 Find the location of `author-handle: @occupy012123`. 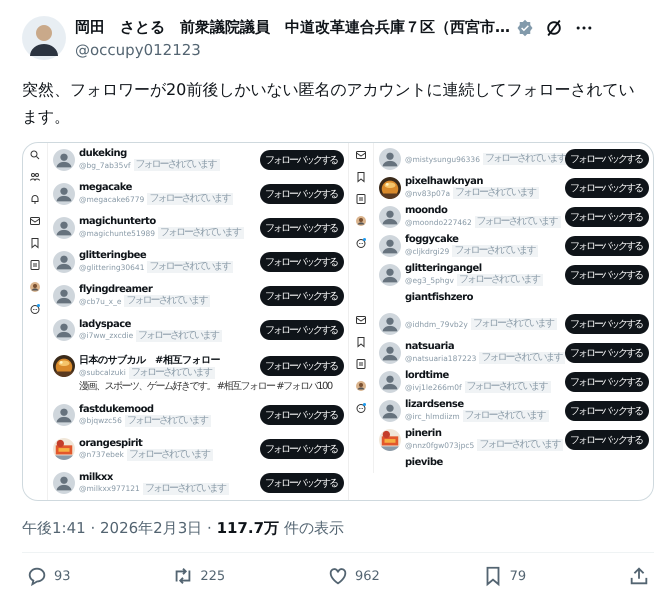

author-handle: @occupy012123 is located at coordinates (364, 49).